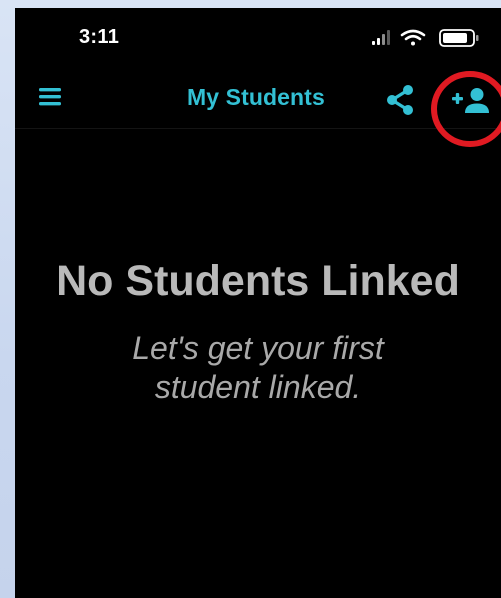 The image size is (501, 598). I want to click on status-time: 3:11, so click(99, 37).